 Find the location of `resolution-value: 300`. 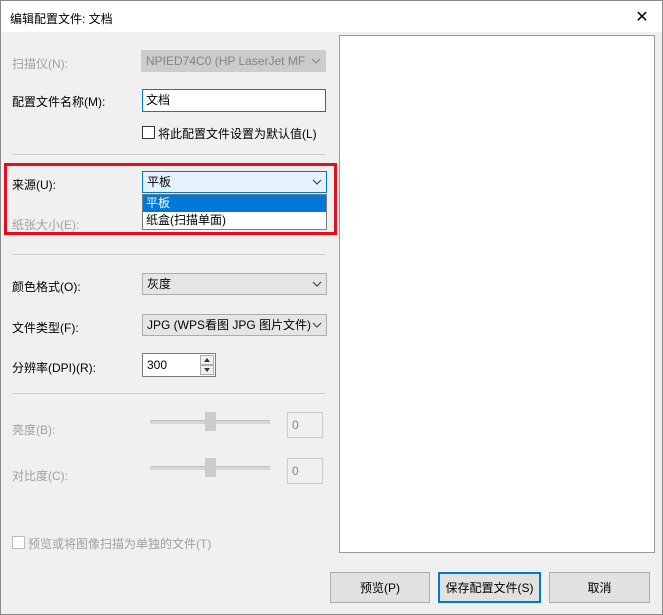

resolution-value: 300 is located at coordinates (157, 365).